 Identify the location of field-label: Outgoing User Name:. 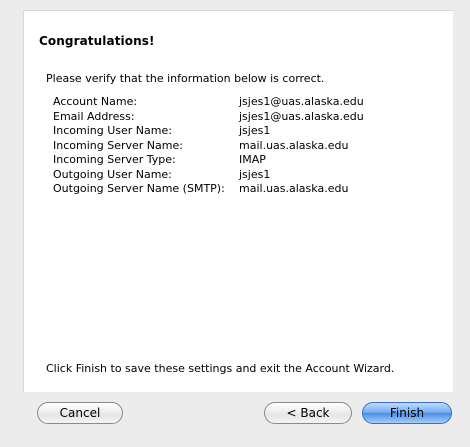
(112, 174).